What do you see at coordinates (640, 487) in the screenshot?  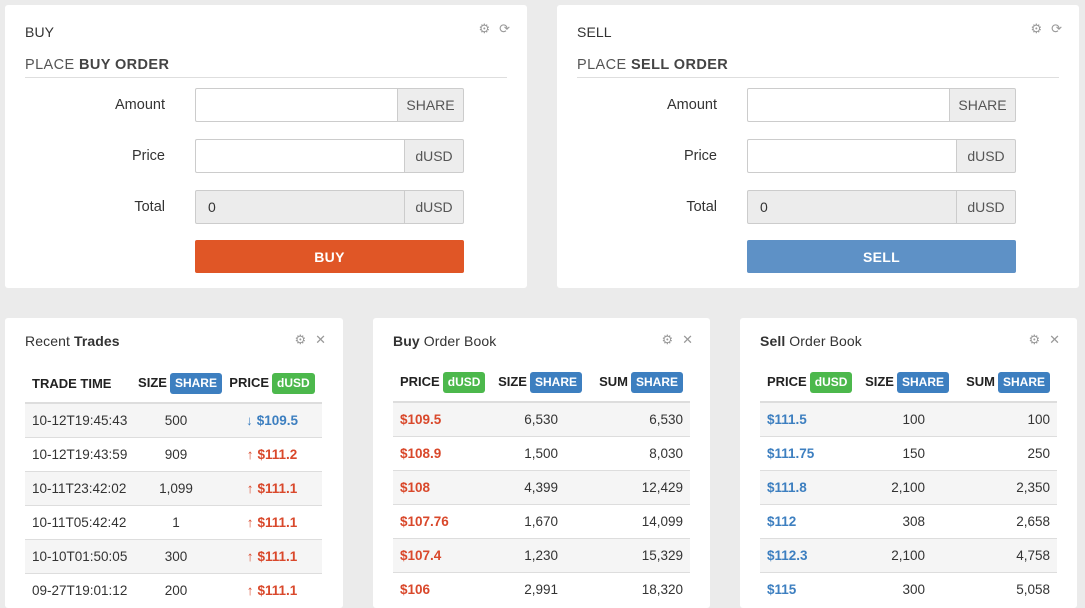 I see `sum-cell: 12,429` at bounding box center [640, 487].